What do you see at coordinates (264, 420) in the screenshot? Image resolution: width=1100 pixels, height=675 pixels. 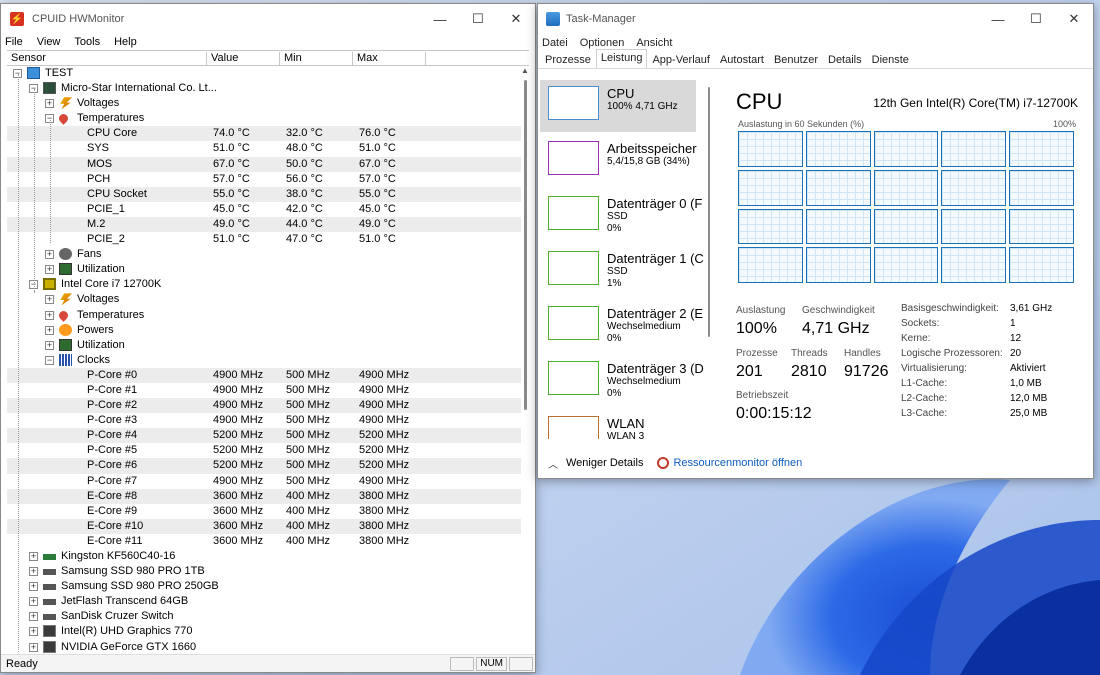 I see `sensor-row: P-Core #3 4900 MHz 500 MHz 4900 MHz` at bounding box center [264, 420].